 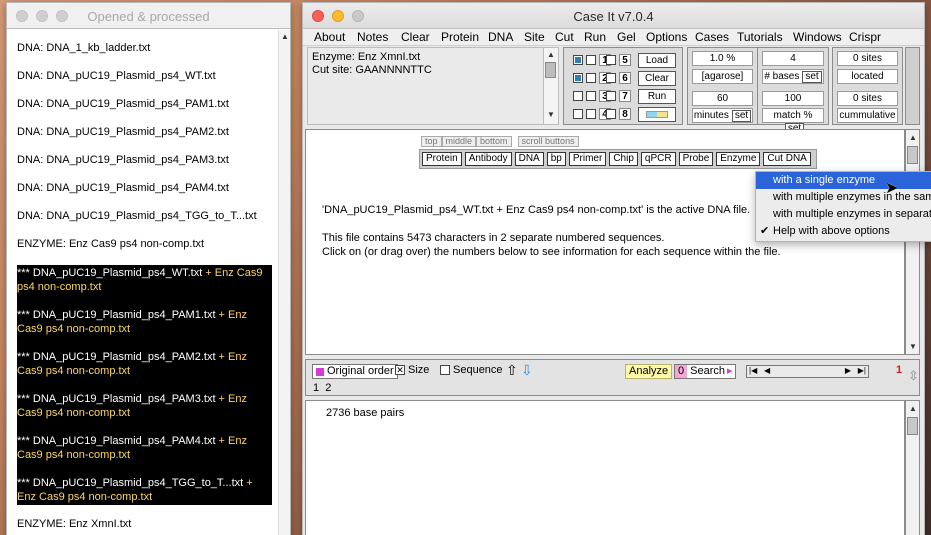 I want to click on menu-crispr: Crispr, so click(x=865, y=37).